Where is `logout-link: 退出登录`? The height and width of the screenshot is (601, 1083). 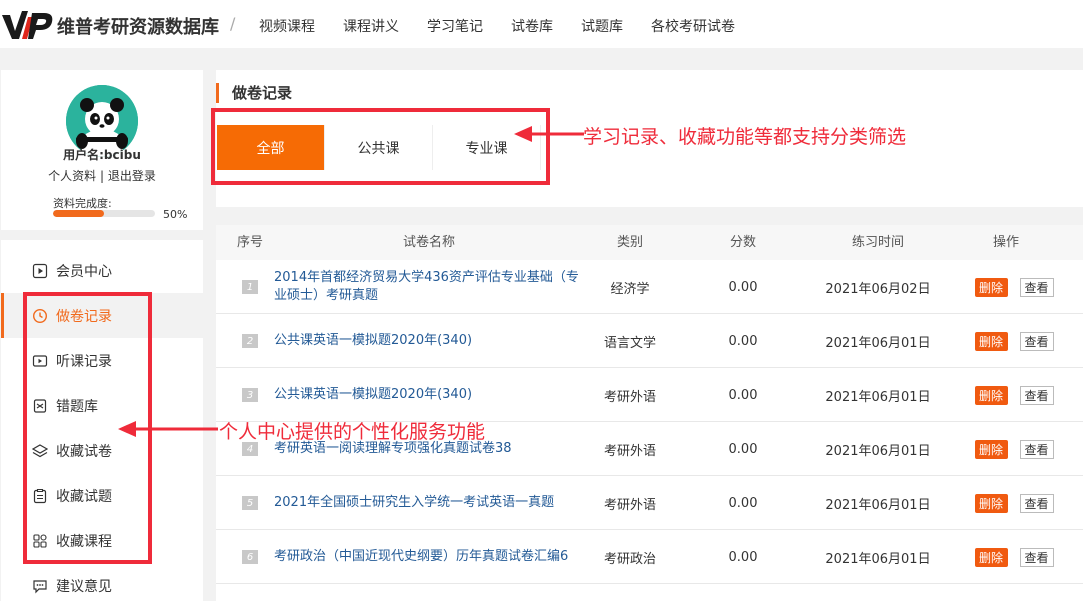
logout-link: 退出登录 is located at coordinates (132, 176).